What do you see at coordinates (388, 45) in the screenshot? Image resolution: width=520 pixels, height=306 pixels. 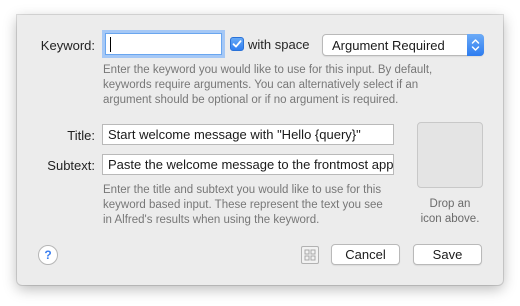 I see `argument-select-value: Argument Required` at bounding box center [388, 45].